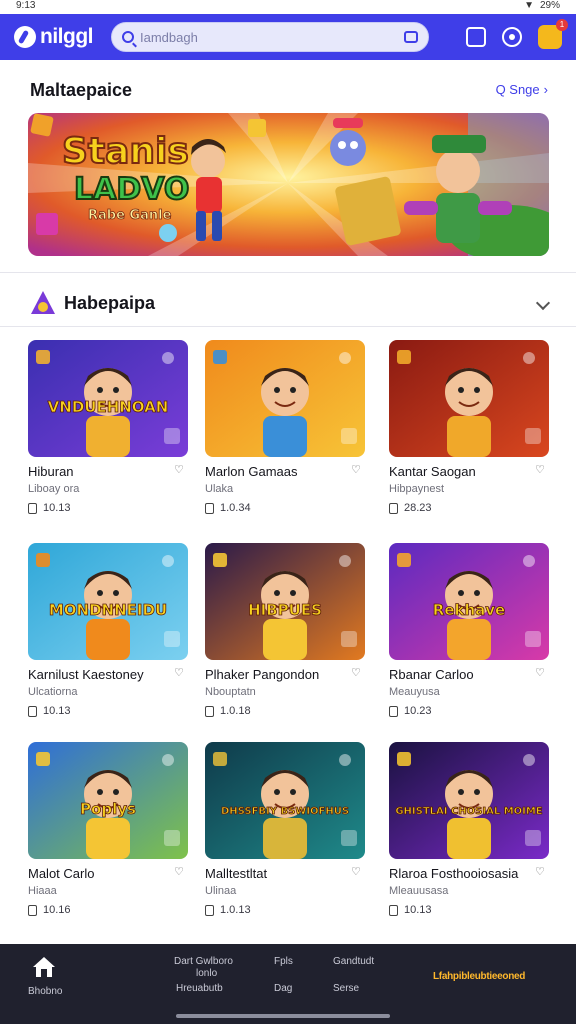 The image size is (576, 1024). I want to click on banner-art: Stanis LADVO Rabe Ganle, so click(288, 184).